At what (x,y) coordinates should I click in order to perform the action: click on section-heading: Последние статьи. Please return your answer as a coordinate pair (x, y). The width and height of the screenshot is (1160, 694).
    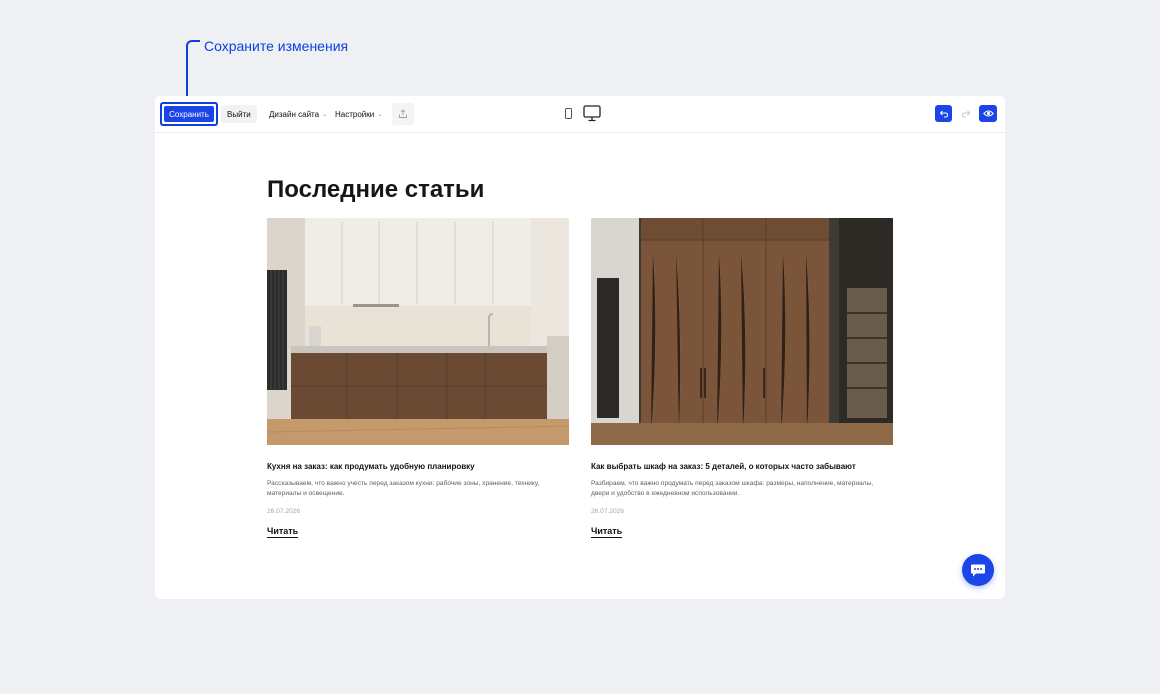
    Looking at the image, I should click on (376, 189).